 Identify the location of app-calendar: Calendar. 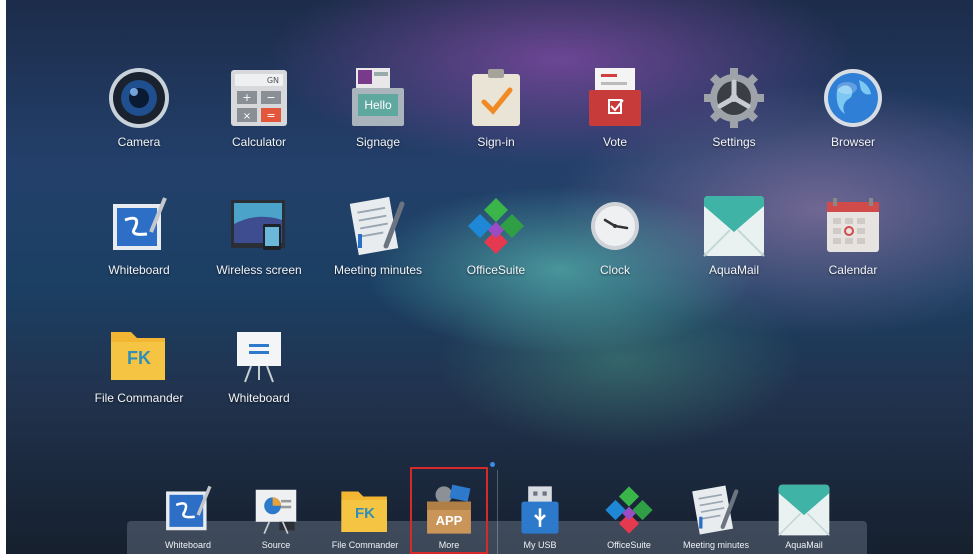
(853, 235).